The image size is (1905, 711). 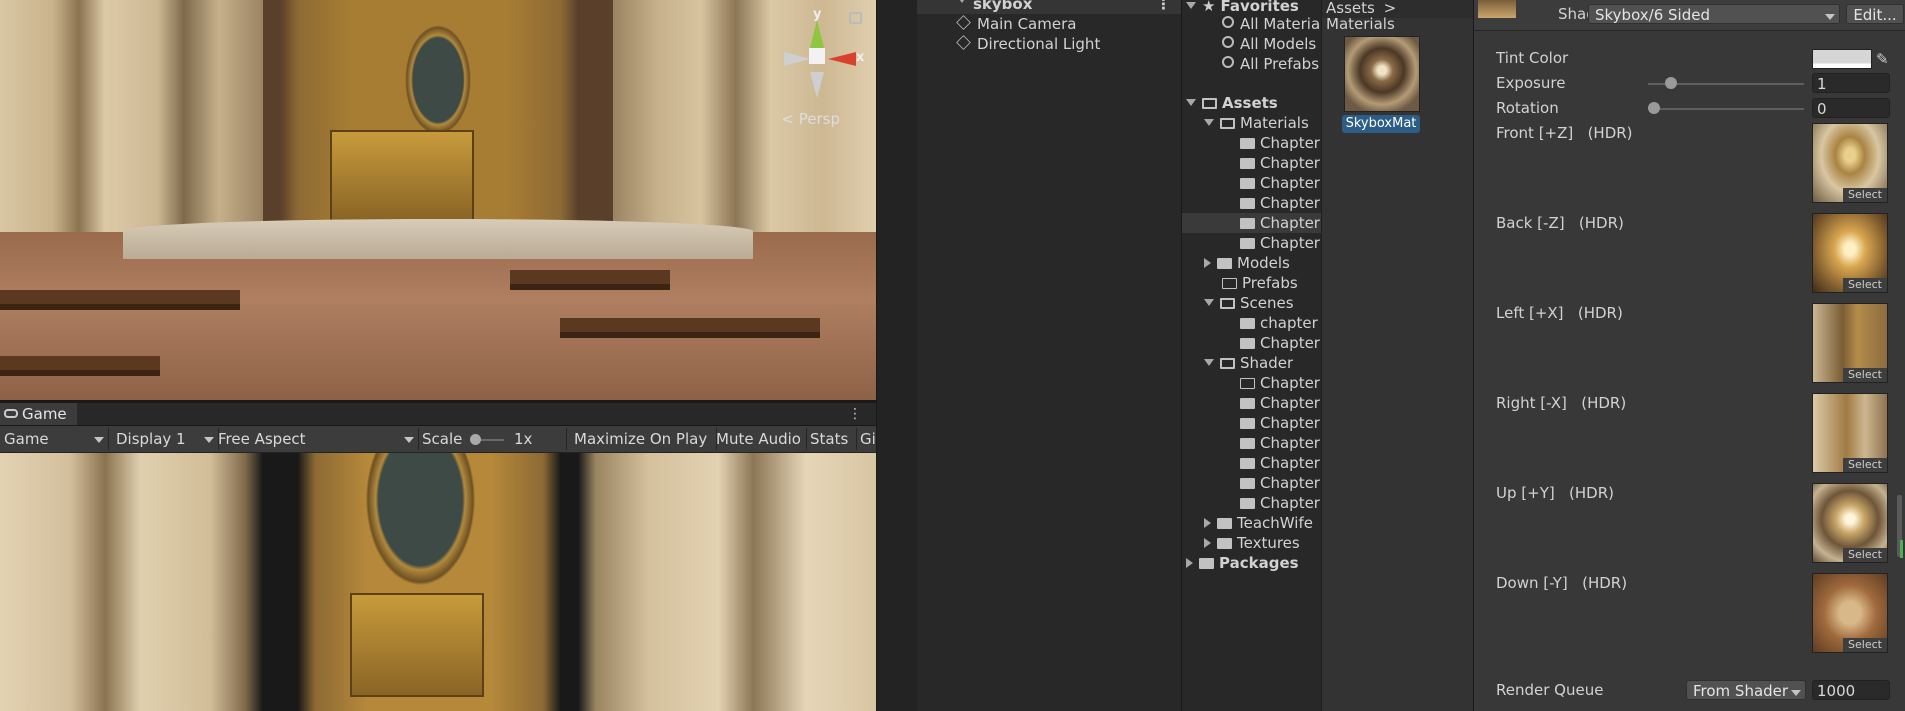 What do you see at coordinates (1882, 59) in the screenshot?
I see `eyedropper-icon: ✎` at bounding box center [1882, 59].